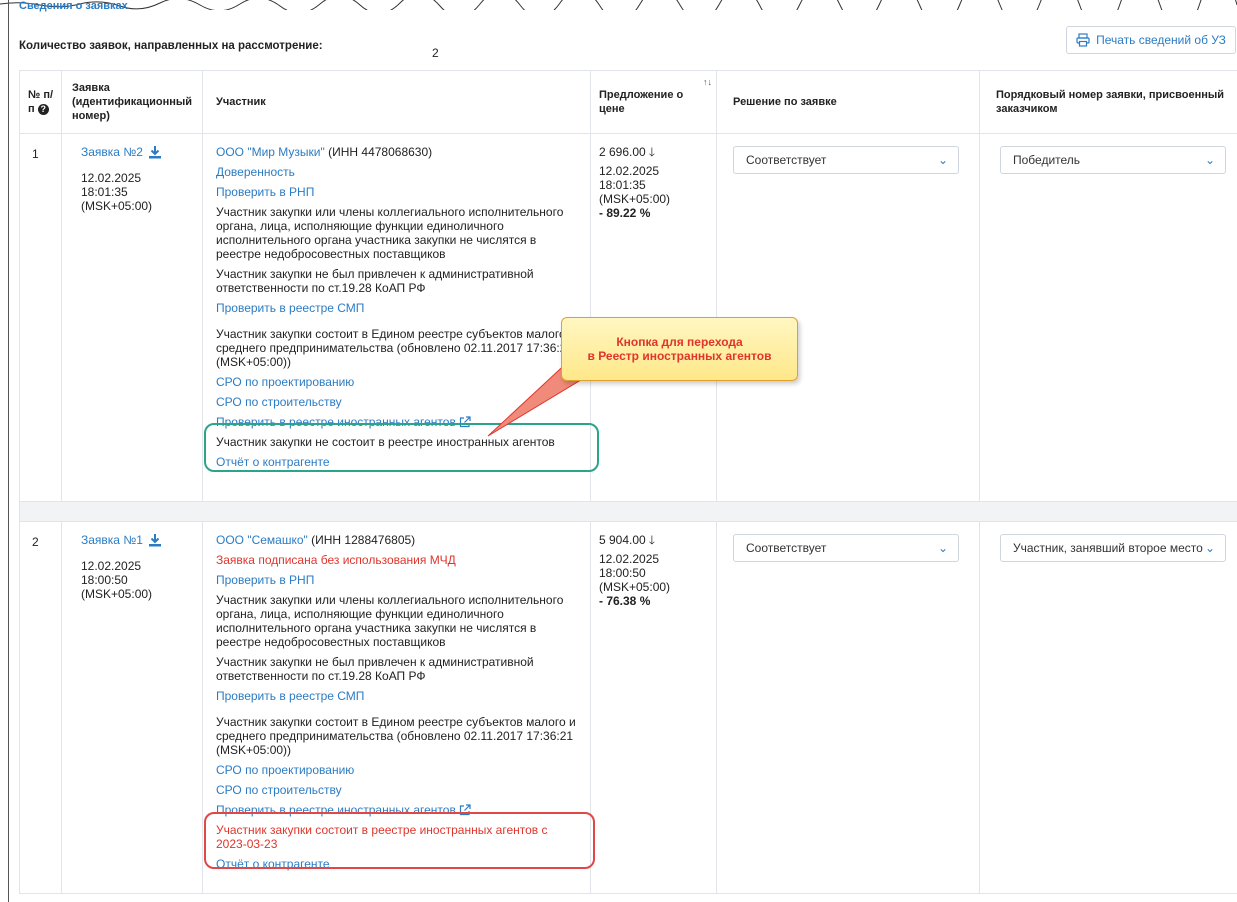 The image size is (1237, 902). What do you see at coordinates (270, 152) in the screenshot?
I see `participant-name-link: ООО "Мир Музыки"` at bounding box center [270, 152].